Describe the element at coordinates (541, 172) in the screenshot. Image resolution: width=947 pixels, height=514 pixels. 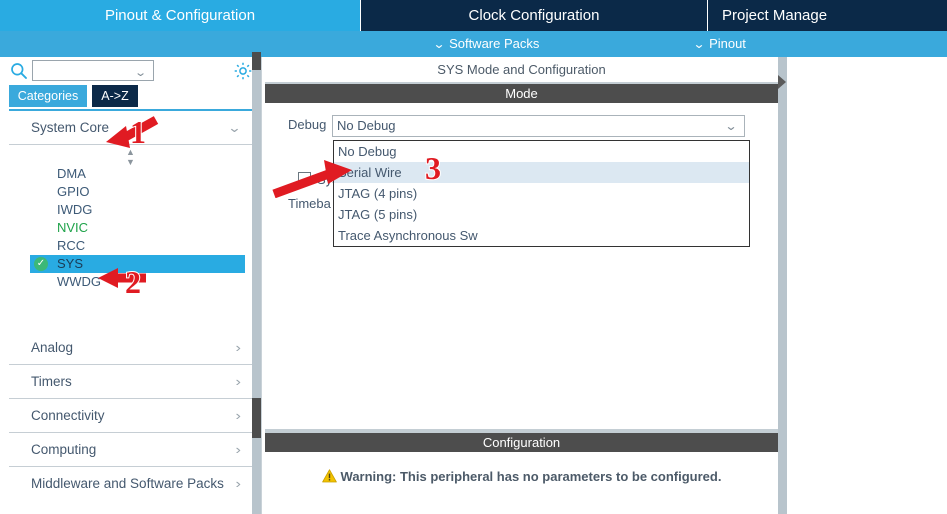
I see `dropdown-option-serial-wire: Serial Wire` at that location.